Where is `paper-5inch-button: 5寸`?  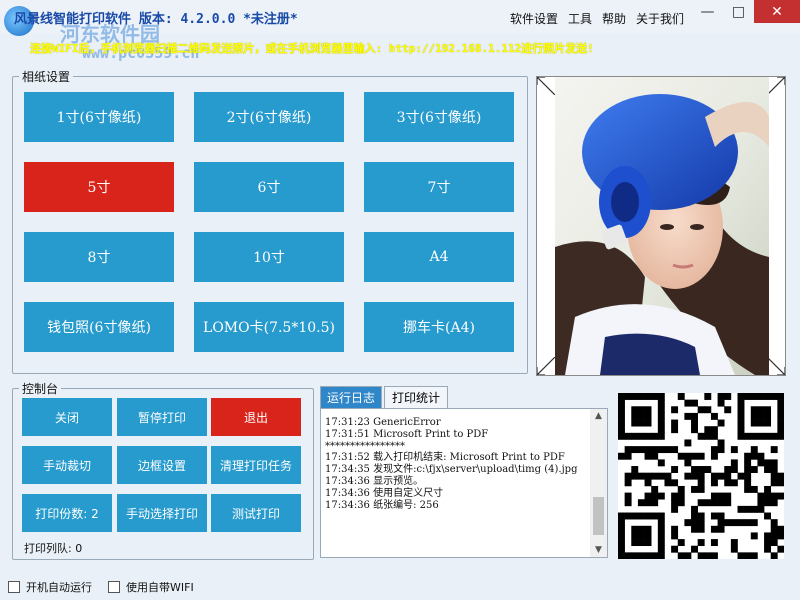
paper-5inch-button: 5寸 is located at coordinates (99, 187).